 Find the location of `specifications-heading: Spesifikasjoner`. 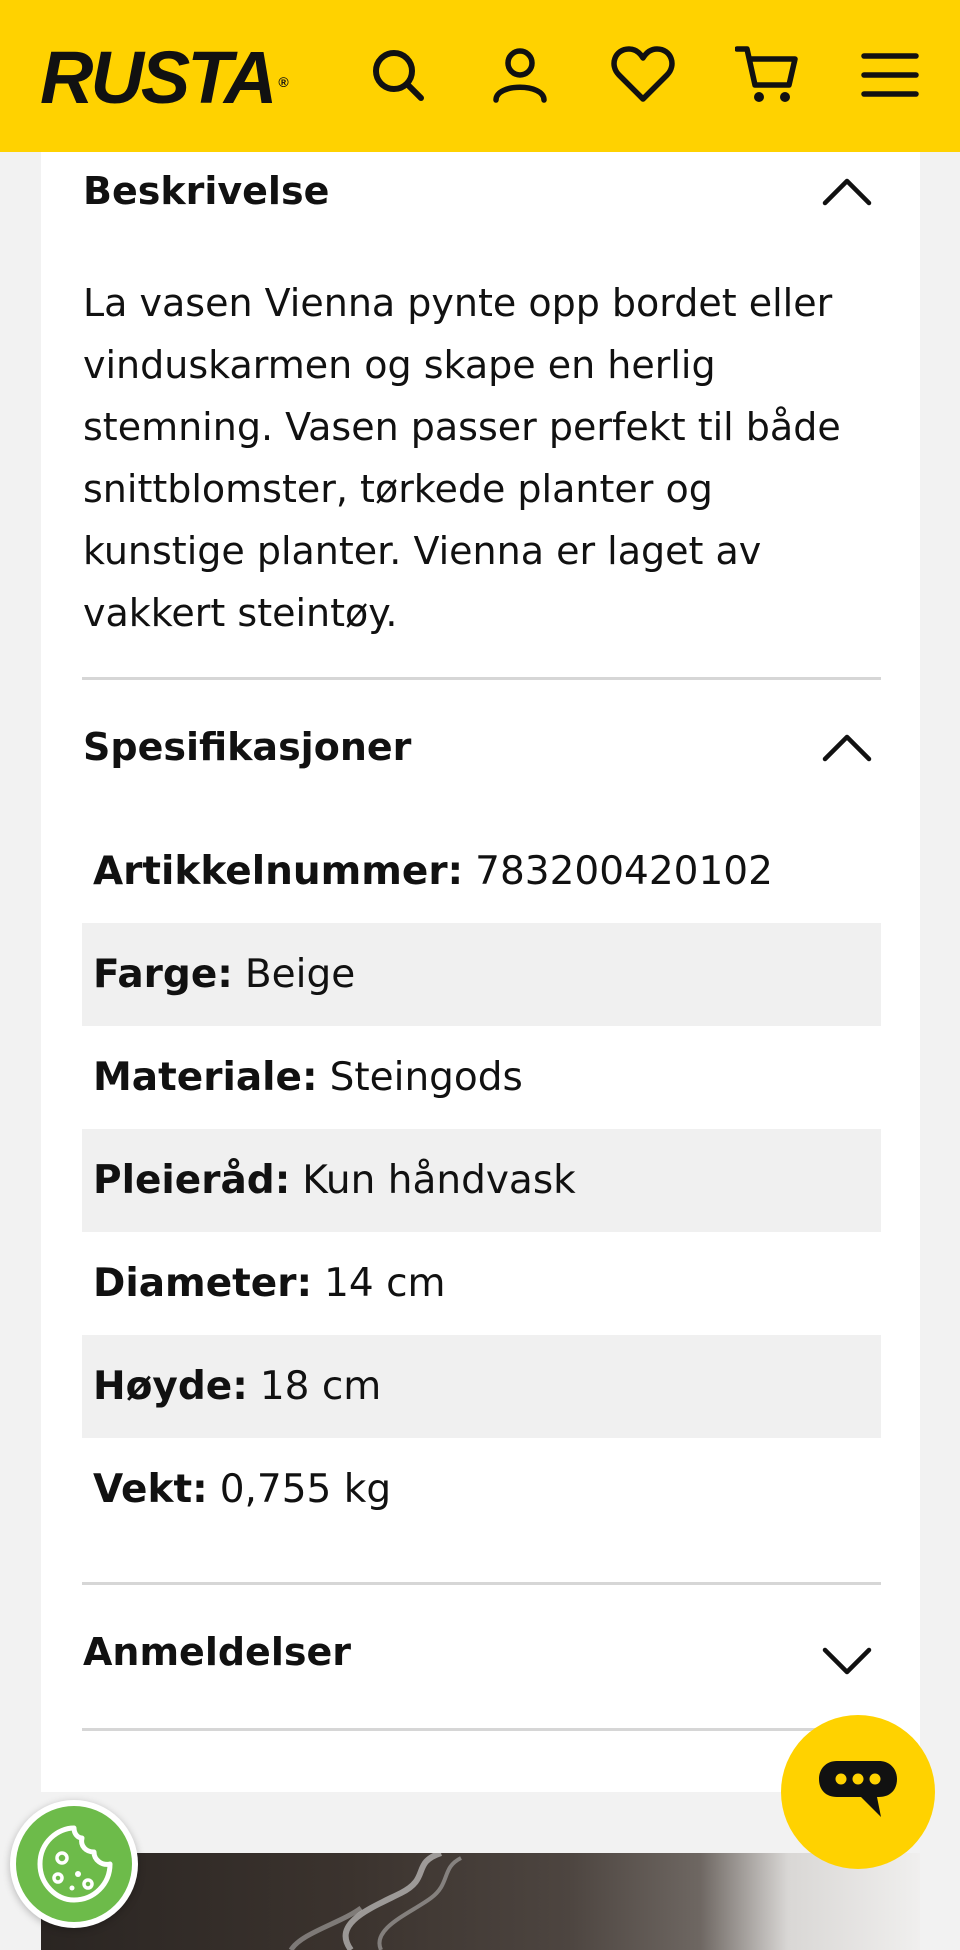

specifications-heading: Spesifikasjoner is located at coordinates (247, 747).